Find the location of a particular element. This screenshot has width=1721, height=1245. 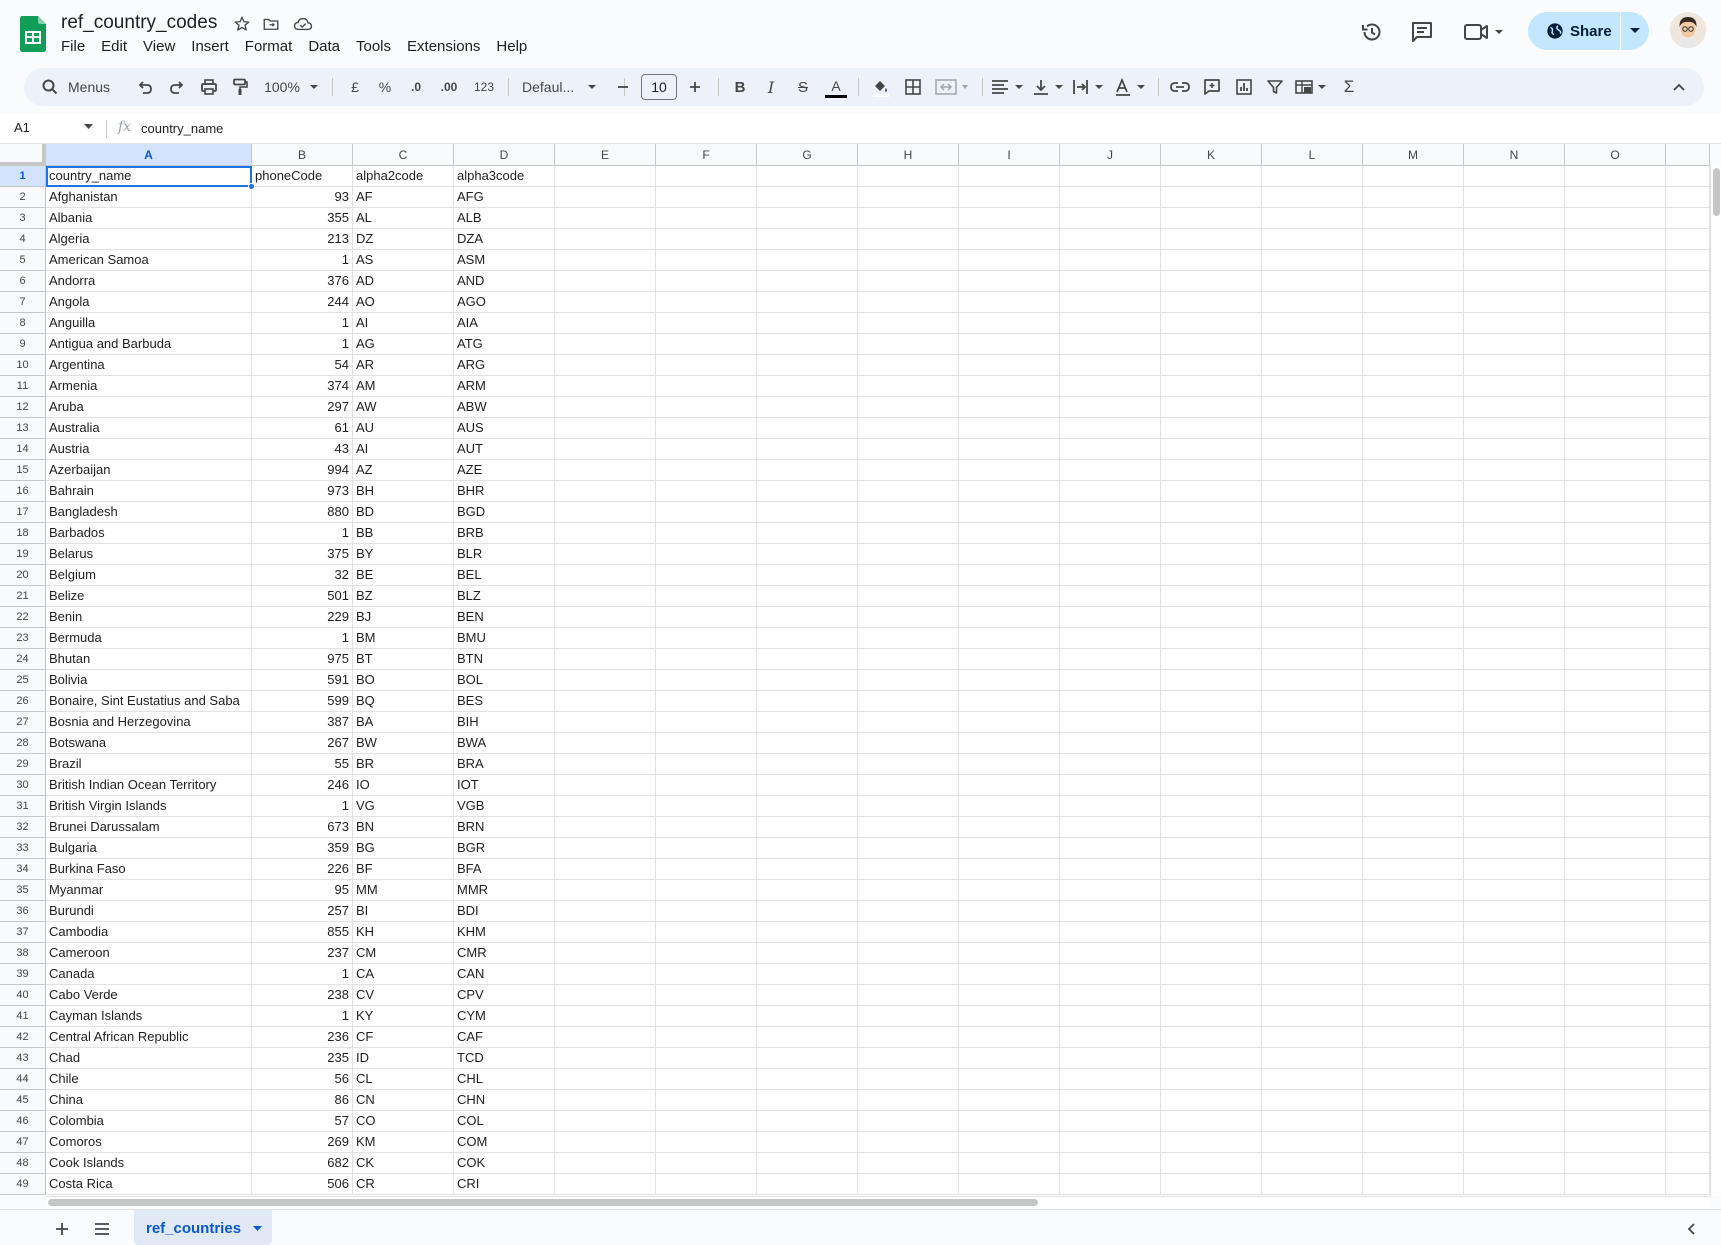

cell-l42 is located at coordinates (1312, 1037).